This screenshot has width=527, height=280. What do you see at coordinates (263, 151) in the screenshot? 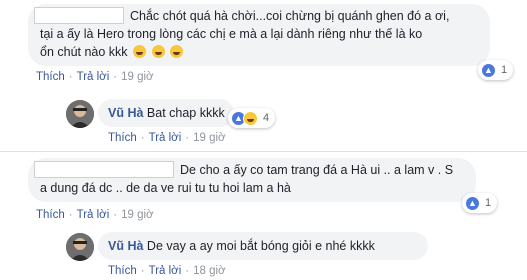
I see `divider` at bounding box center [263, 151].